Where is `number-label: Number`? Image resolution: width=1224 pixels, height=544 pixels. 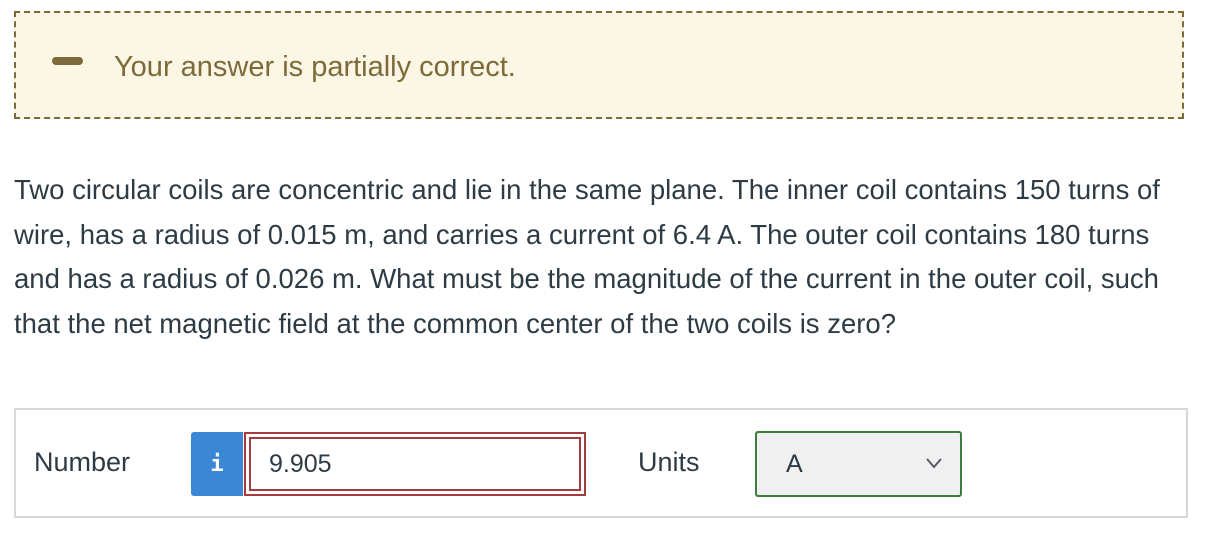 number-label: Number is located at coordinates (82, 462).